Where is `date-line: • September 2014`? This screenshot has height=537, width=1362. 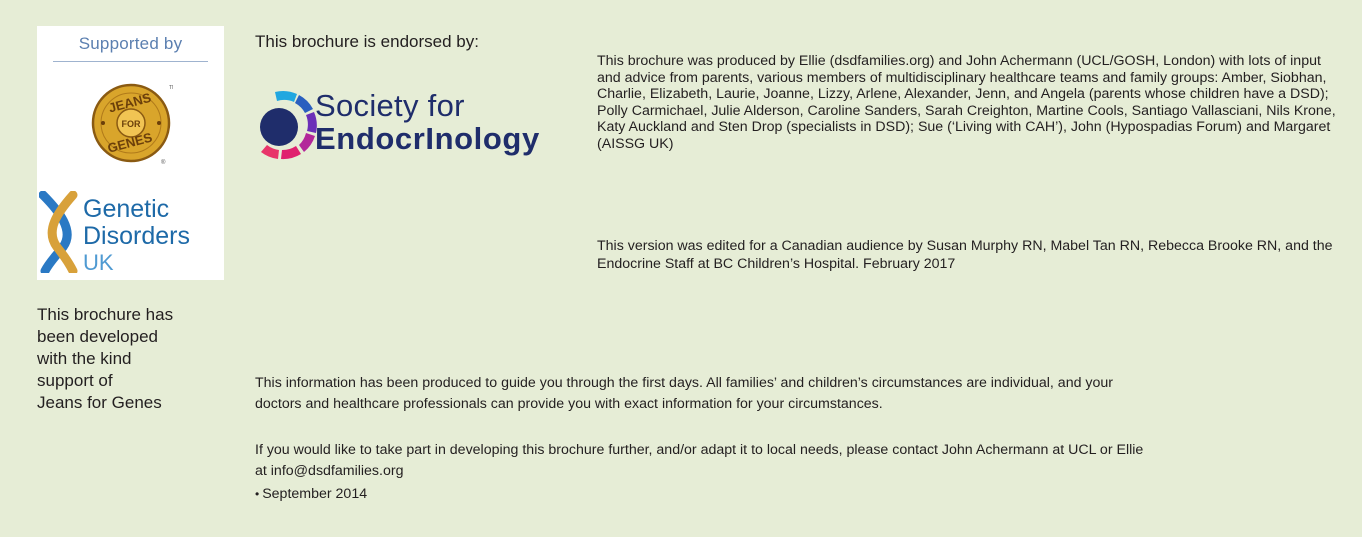
date-line: • September 2014 is located at coordinates (311, 494).